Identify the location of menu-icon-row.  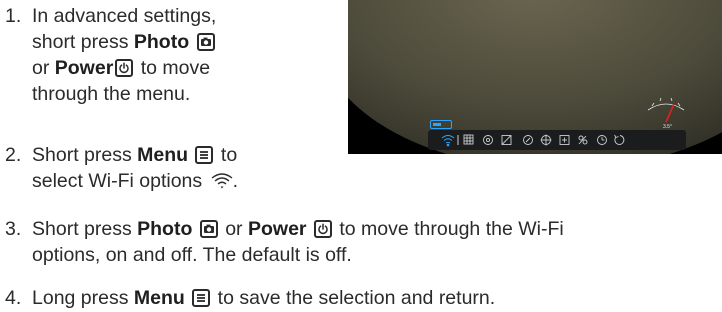
(533, 140).